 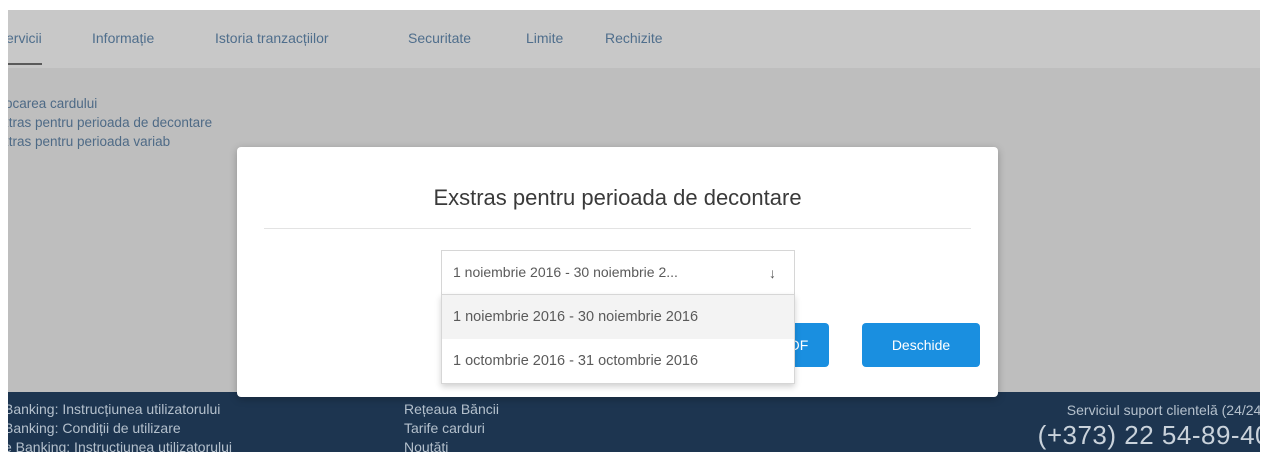 I want to click on link-extras-decontare: xtras pentru perioada de decontare, so click(x=110, y=122).